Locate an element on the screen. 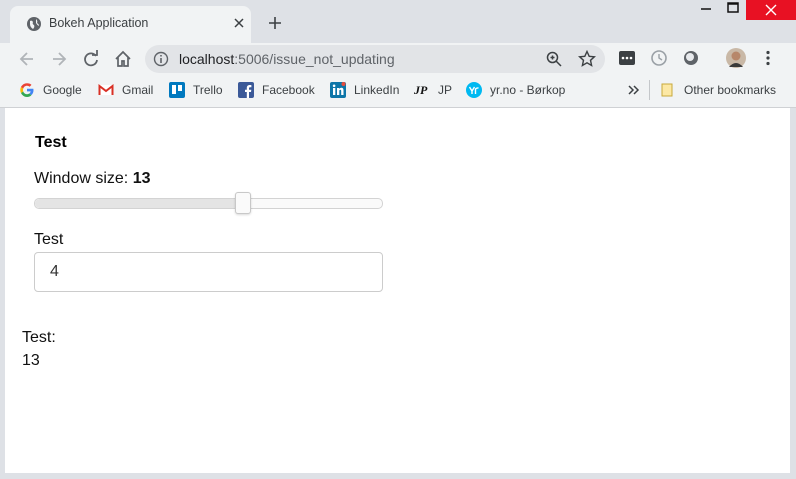 The image size is (796, 479). bookmark-label: Facebook is located at coordinates (288, 90).